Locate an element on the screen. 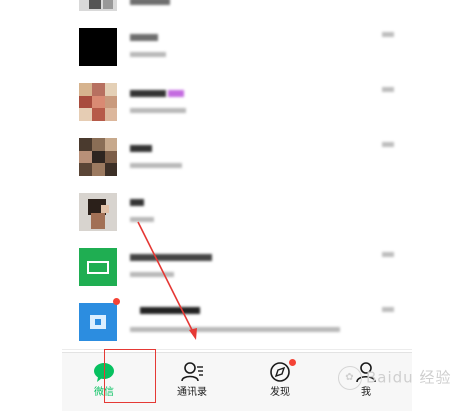  tab-discover: 发现 is located at coordinates (280, 377).